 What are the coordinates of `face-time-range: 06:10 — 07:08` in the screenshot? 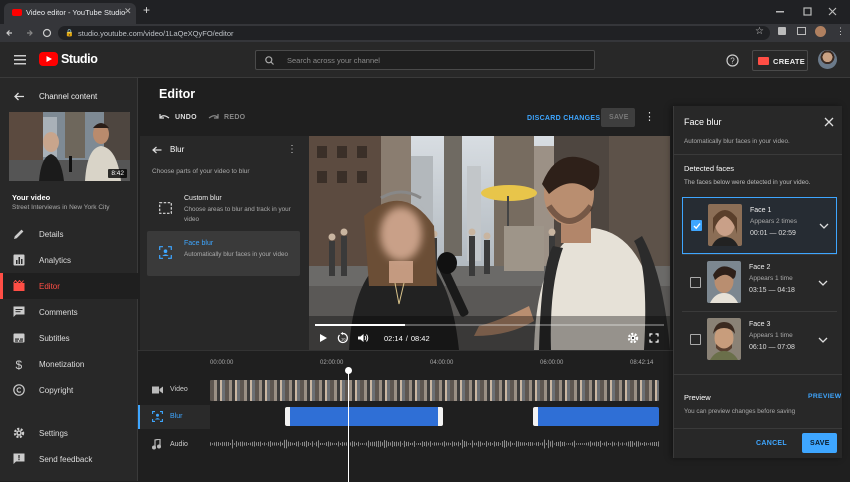 It's located at (772, 347).